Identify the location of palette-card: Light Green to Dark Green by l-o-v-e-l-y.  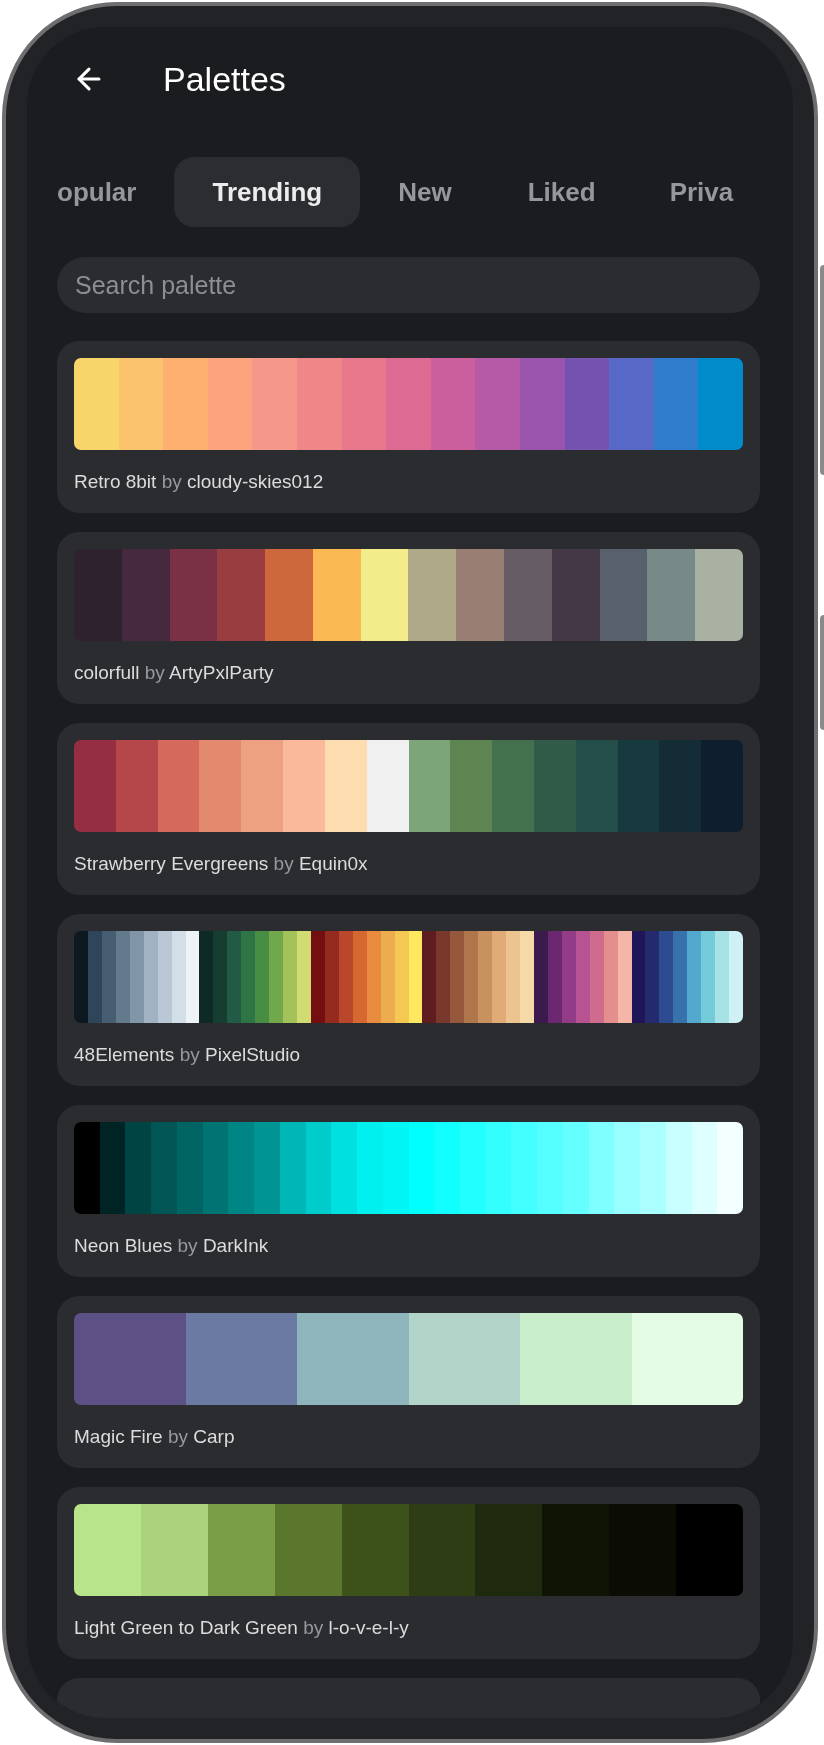
(408, 1573).